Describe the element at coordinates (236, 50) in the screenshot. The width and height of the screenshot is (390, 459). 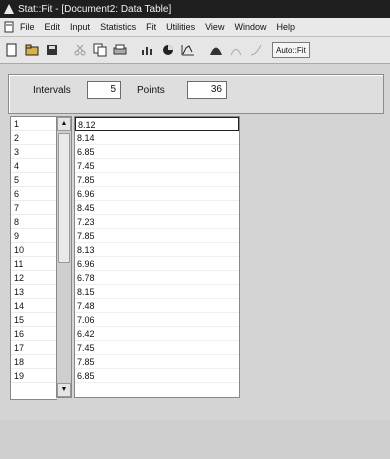
I see `fit-pdf-icon` at that location.